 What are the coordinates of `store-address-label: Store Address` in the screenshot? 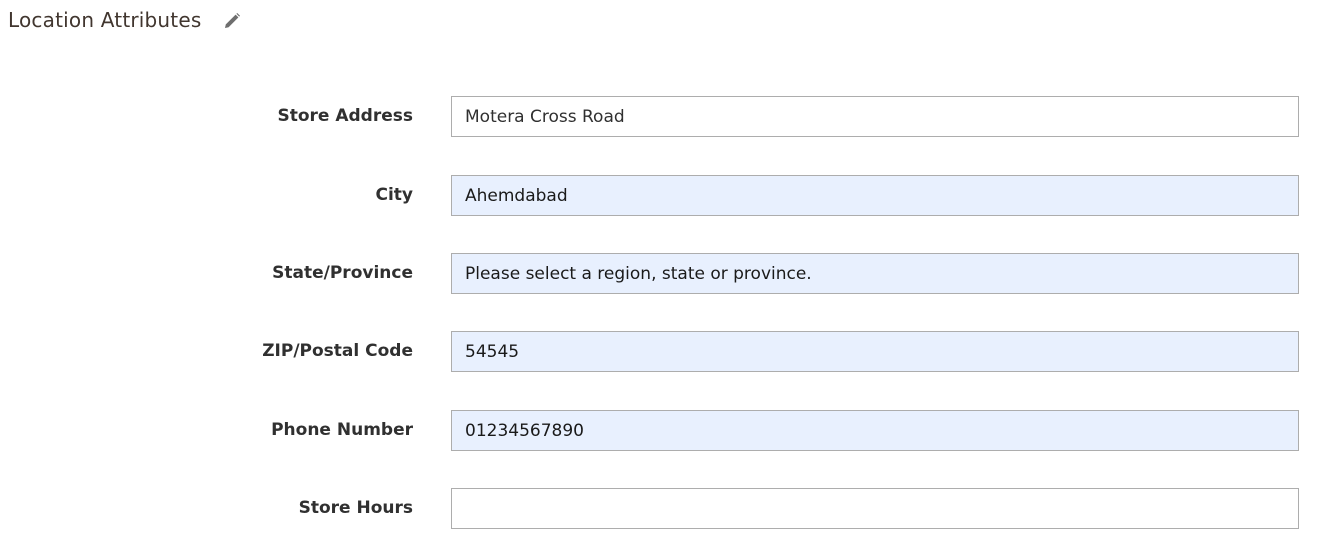 It's located at (345, 116).